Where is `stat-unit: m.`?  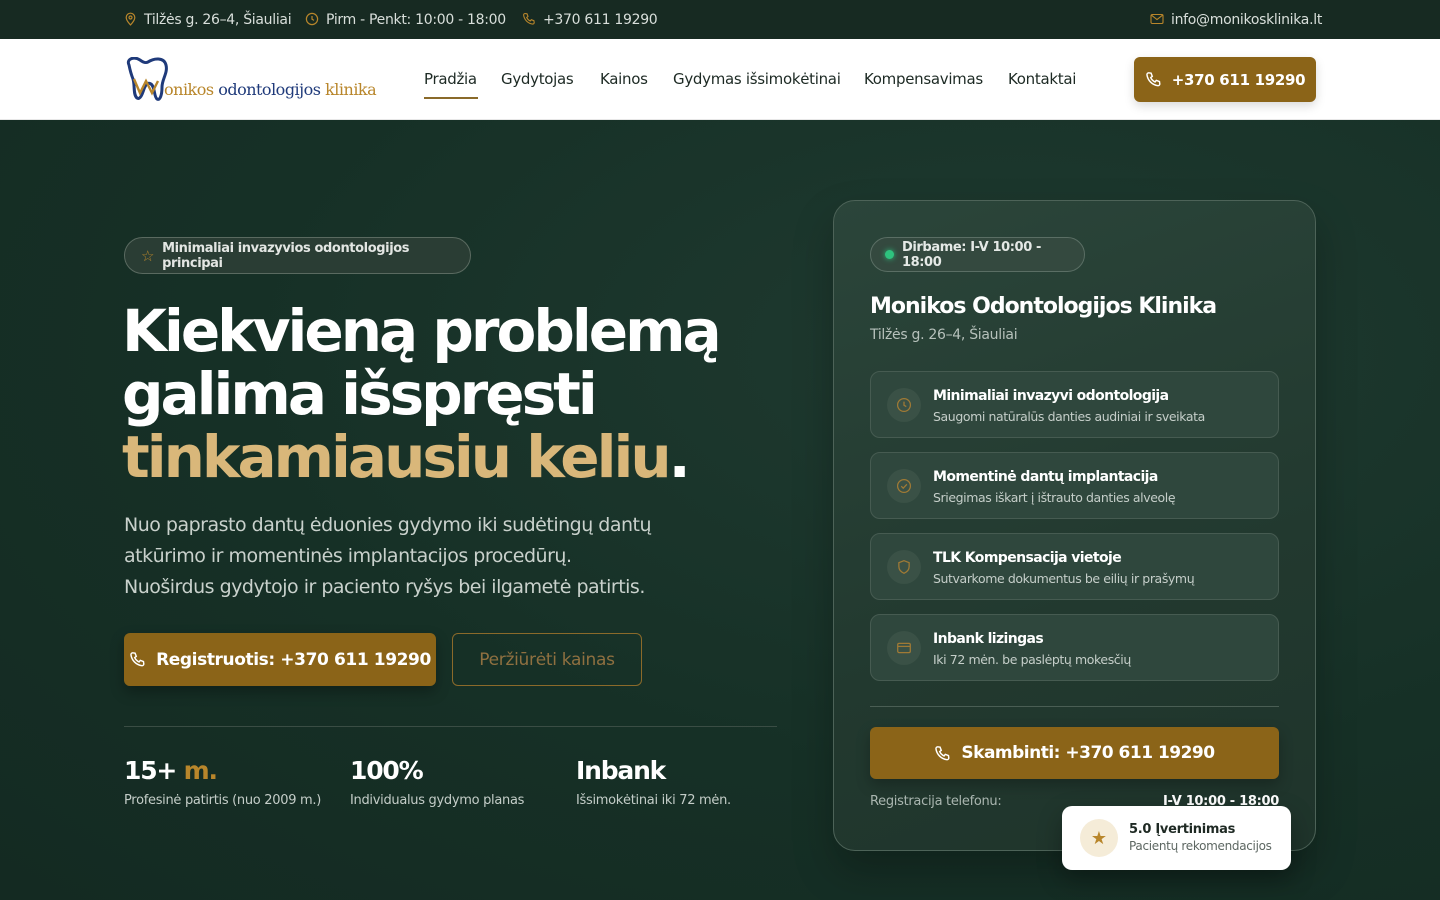 stat-unit: m. is located at coordinates (200, 770).